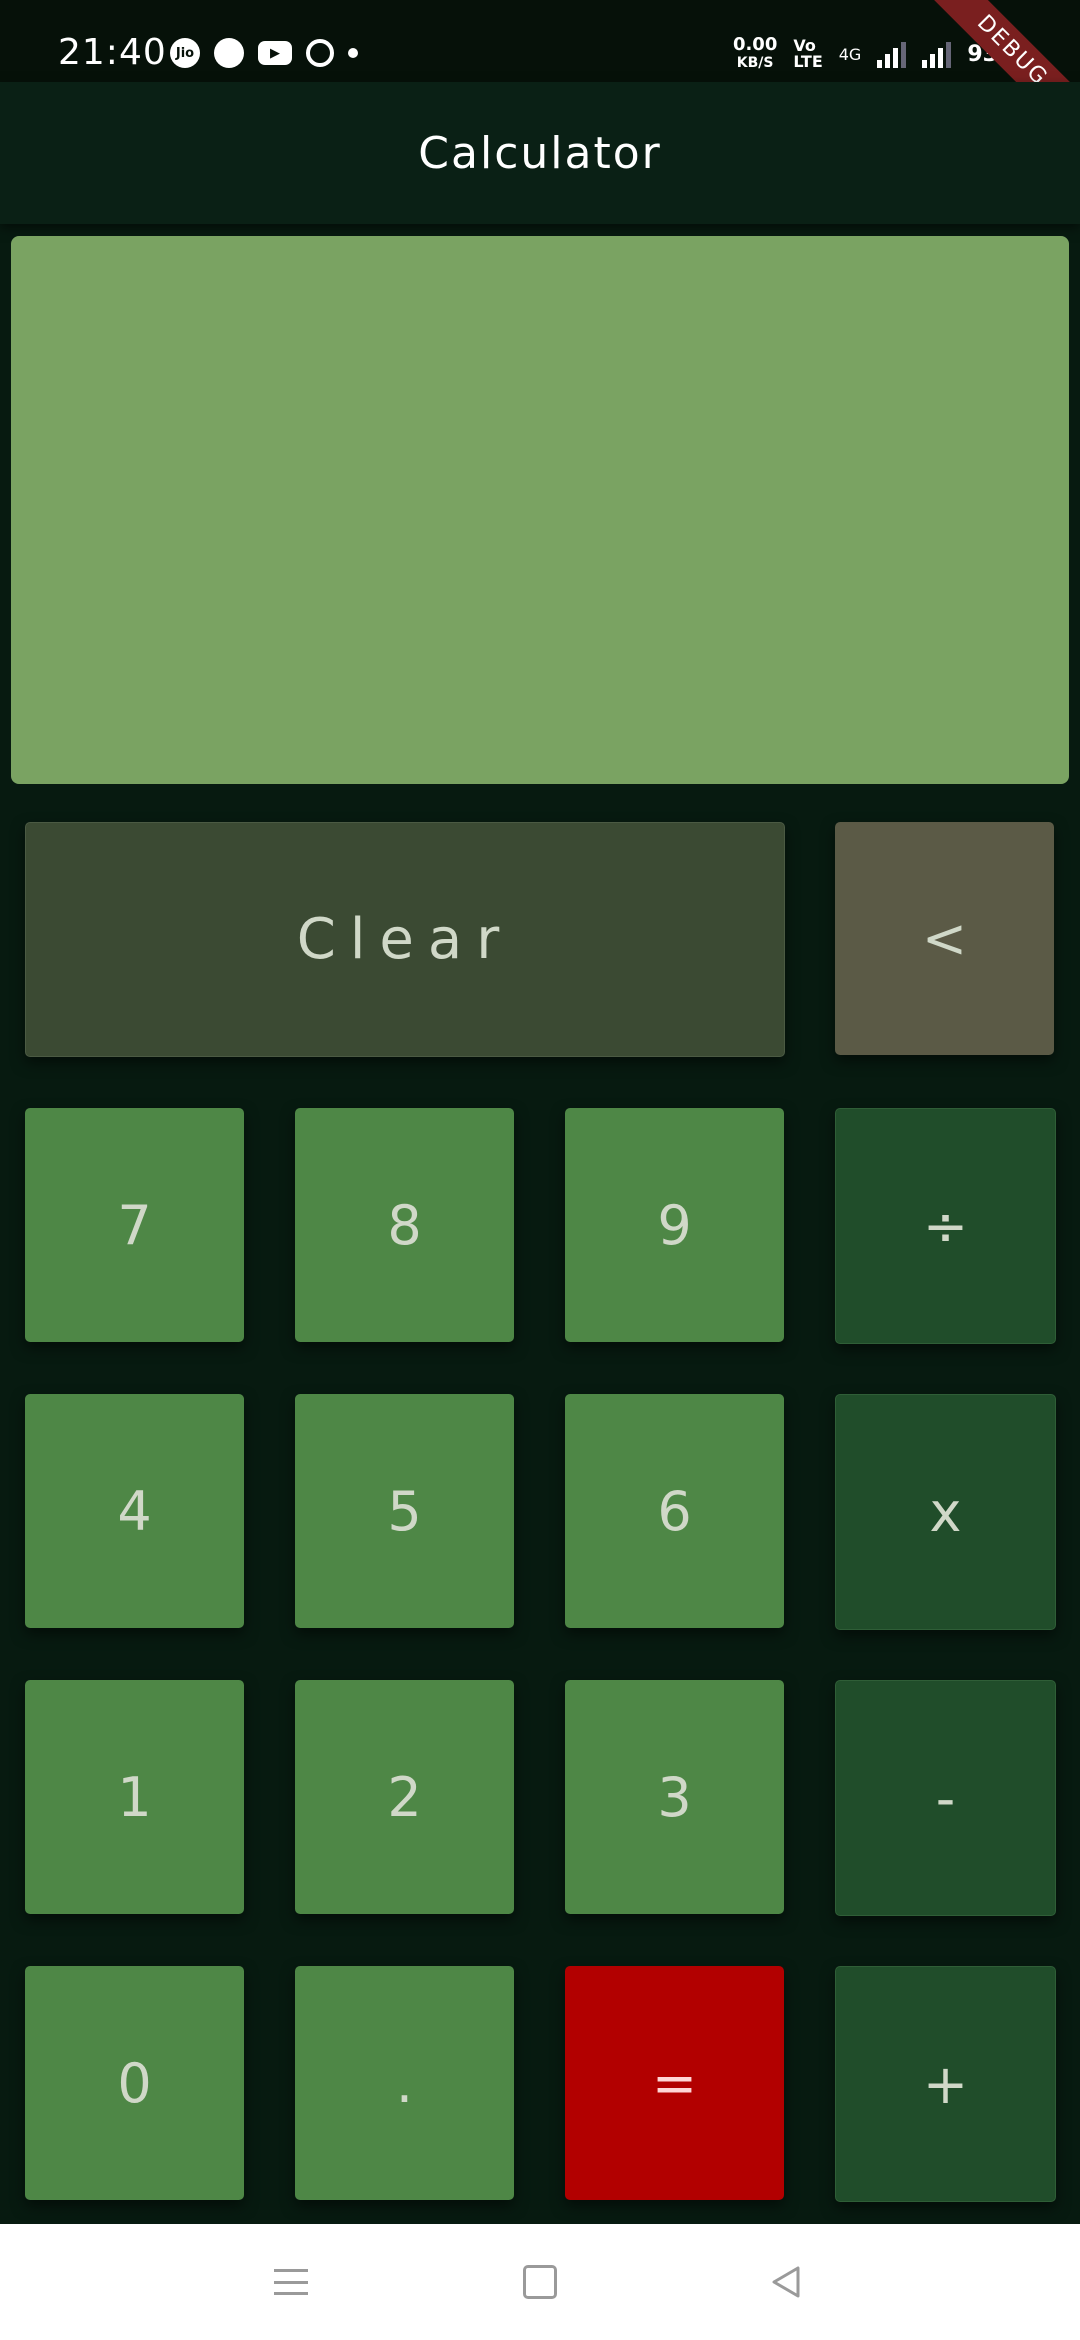 The width and height of the screenshot is (1080, 2340). What do you see at coordinates (674, 1511) in the screenshot?
I see `digit-6-button: 6` at bounding box center [674, 1511].